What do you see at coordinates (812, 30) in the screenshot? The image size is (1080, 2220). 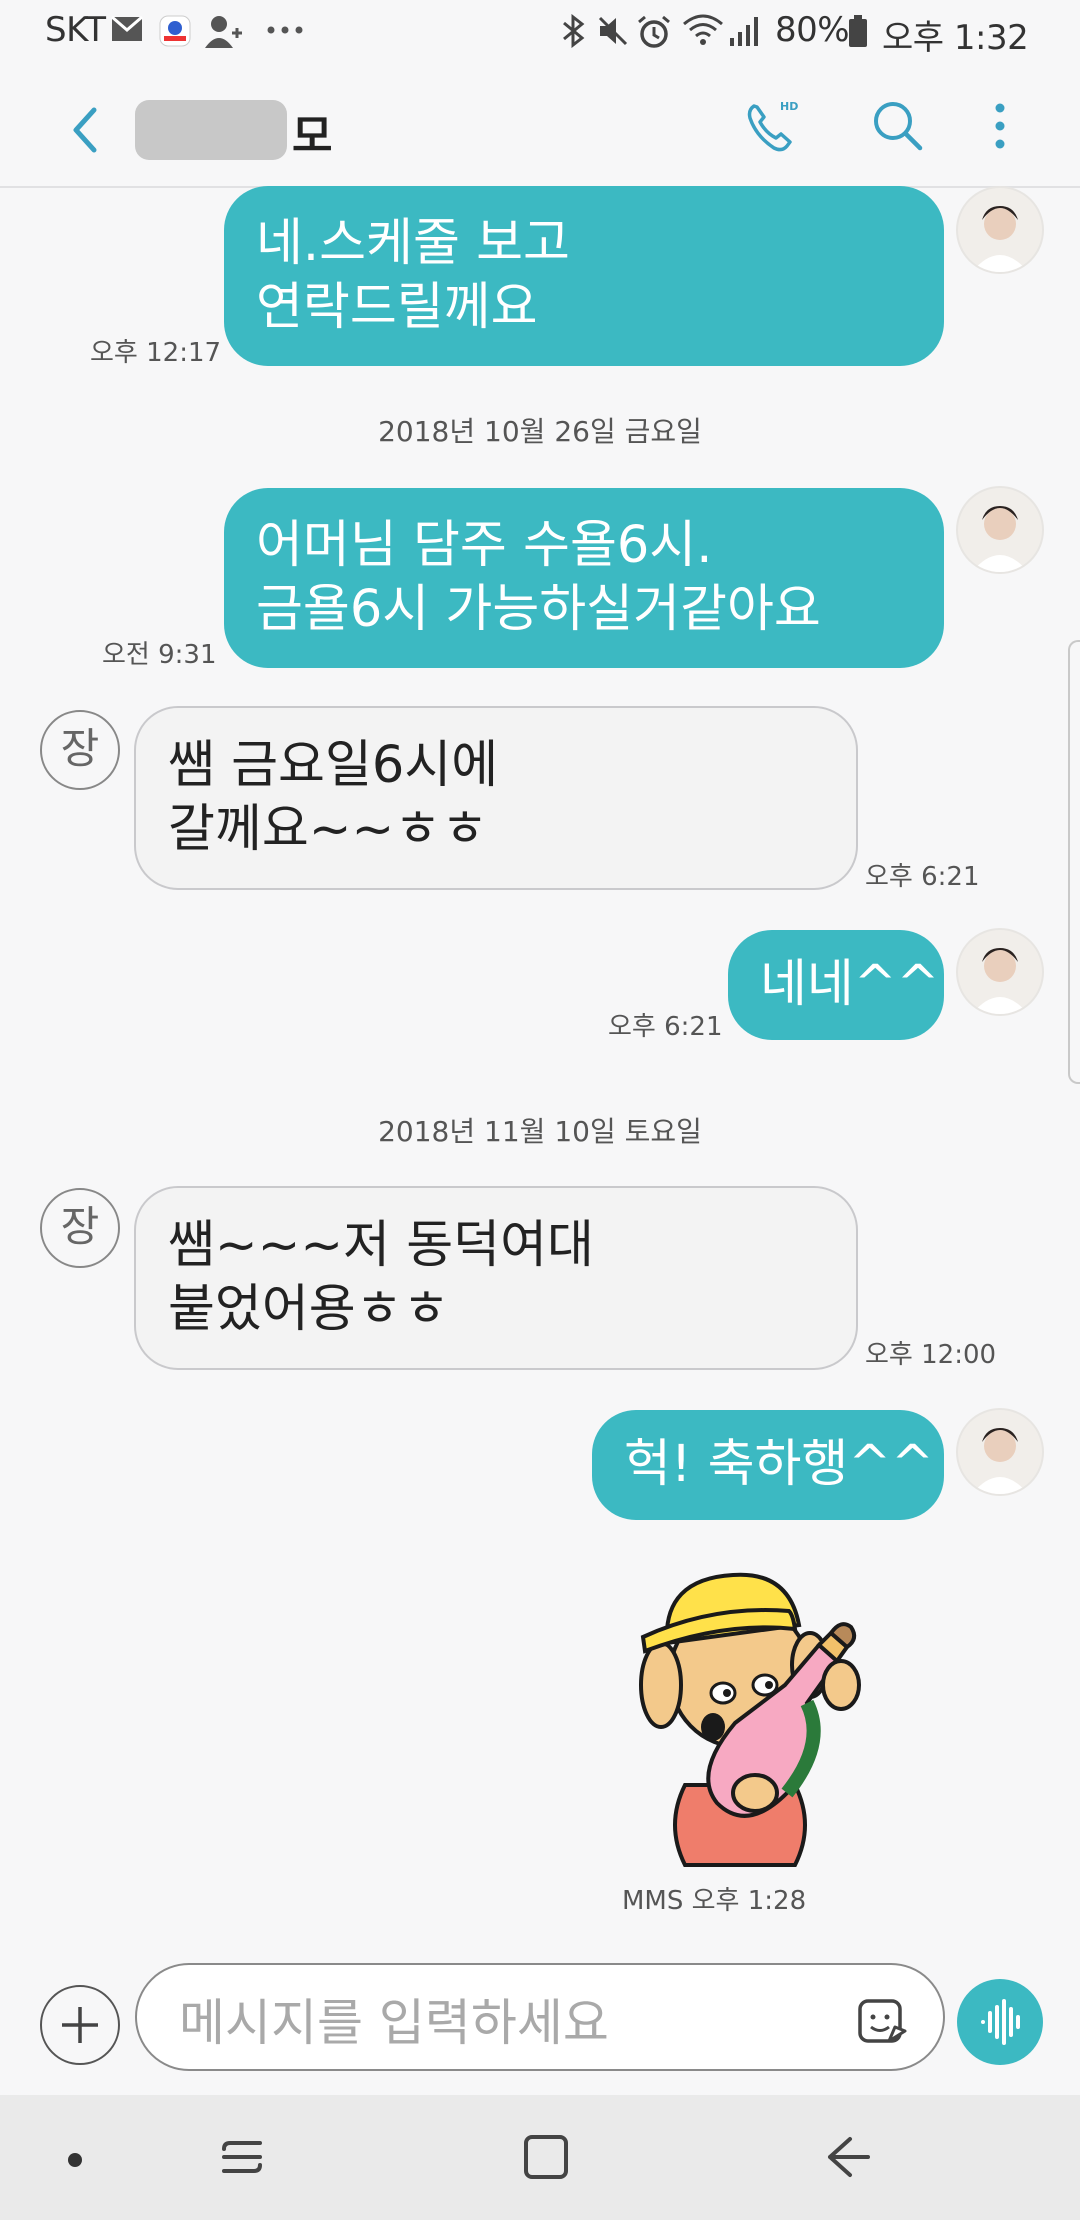 I see `battery-percent: 80%` at bounding box center [812, 30].